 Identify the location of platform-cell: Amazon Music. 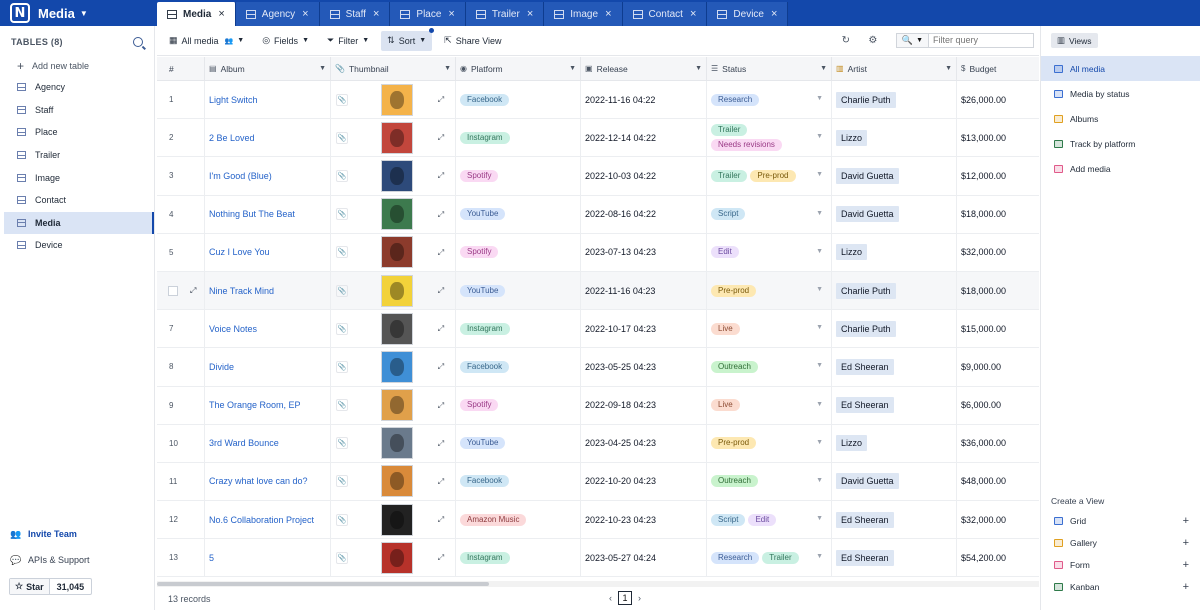
(518, 520).